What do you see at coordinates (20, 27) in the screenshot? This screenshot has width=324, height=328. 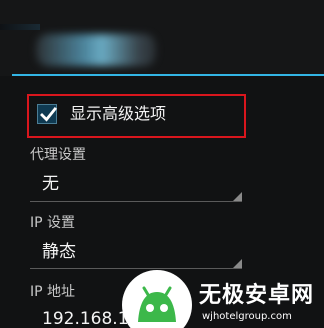 I see `status-edge` at bounding box center [20, 27].